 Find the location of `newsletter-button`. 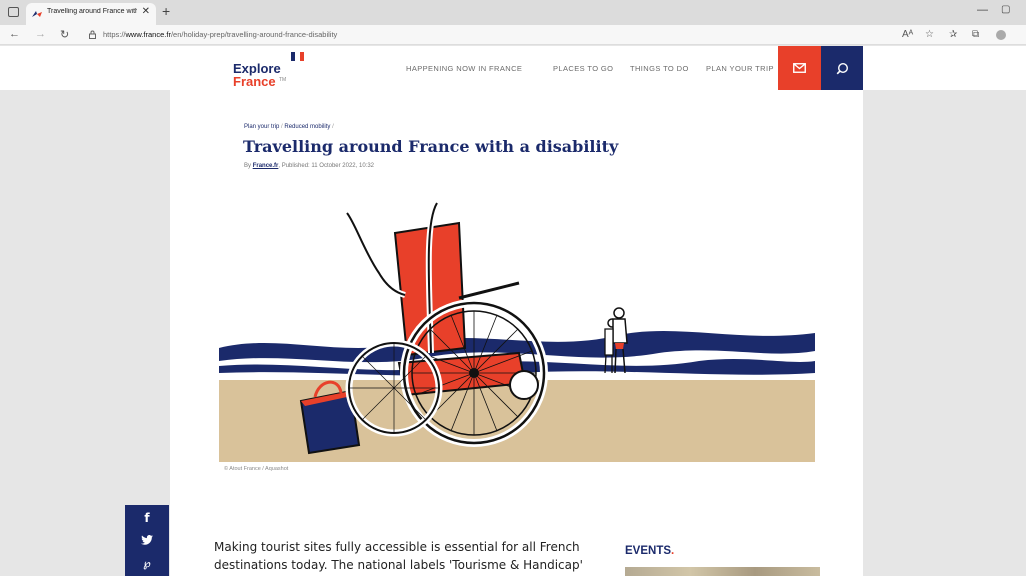

newsletter-button is located at coordinates (799, 68).